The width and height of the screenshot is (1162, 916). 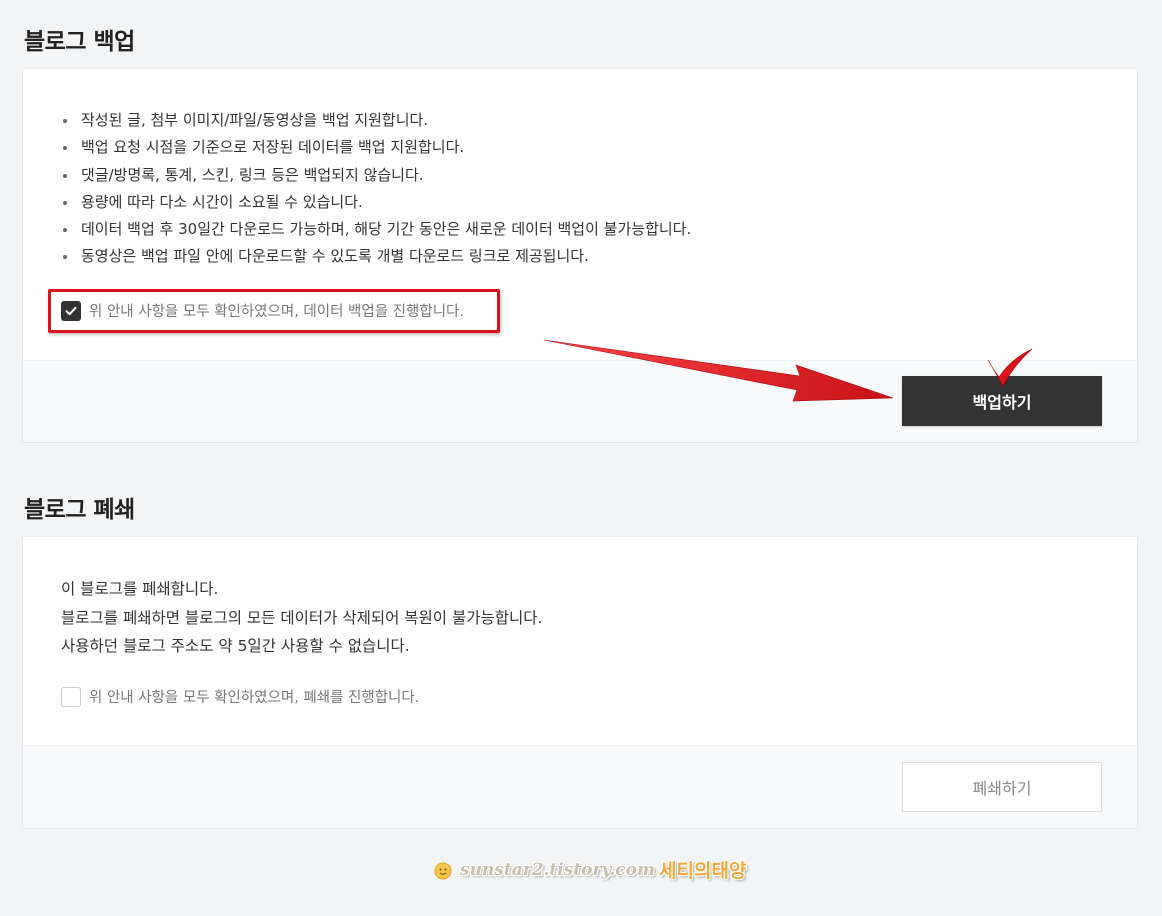 I want to click on backup-button: 백업하기, so click(x=1002, y=401).